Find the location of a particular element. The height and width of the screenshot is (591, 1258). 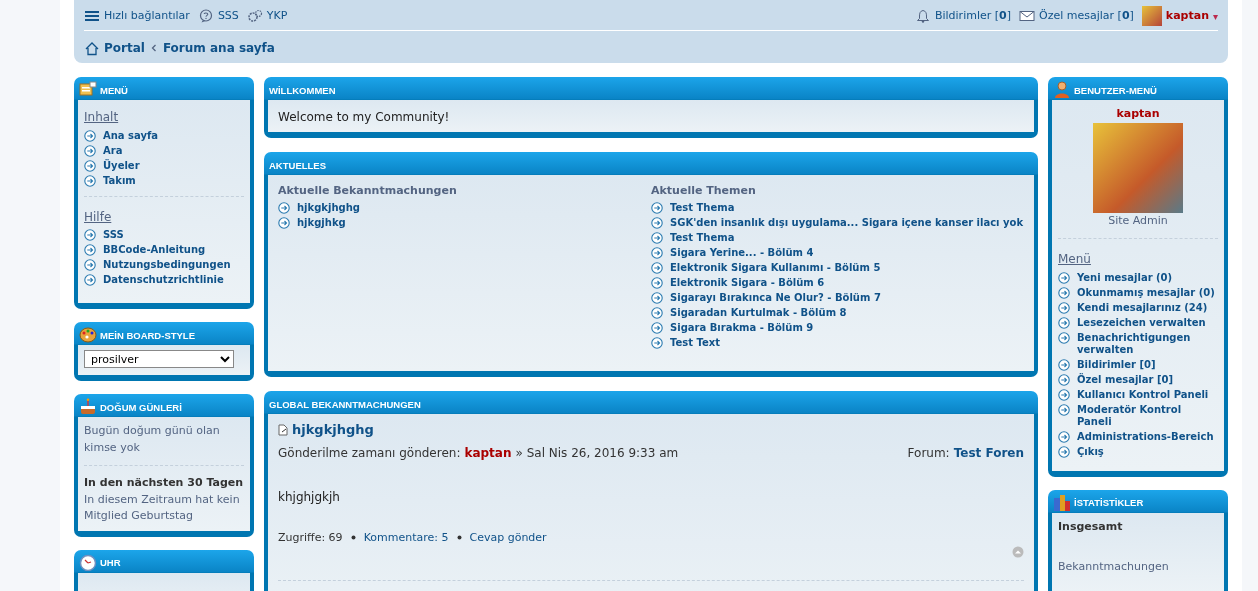

post-label: Gönderilme zamanı gönderen: is located at coordinates (369, 453).